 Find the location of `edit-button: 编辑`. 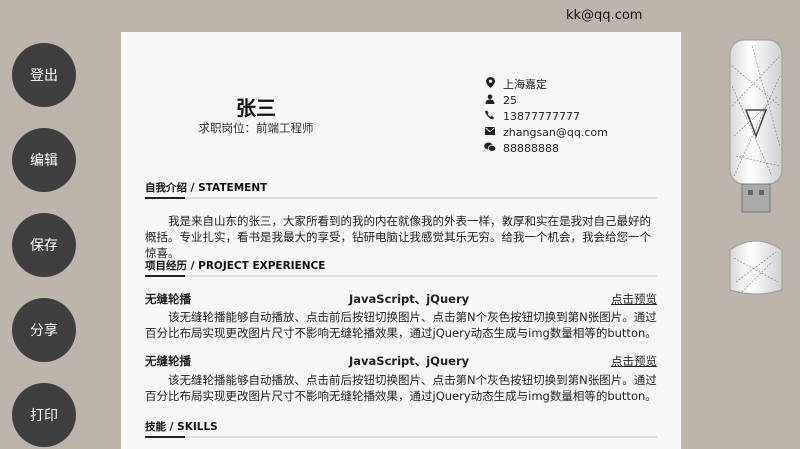

edit-button: 编辑 is located at coordinates (44, 160).